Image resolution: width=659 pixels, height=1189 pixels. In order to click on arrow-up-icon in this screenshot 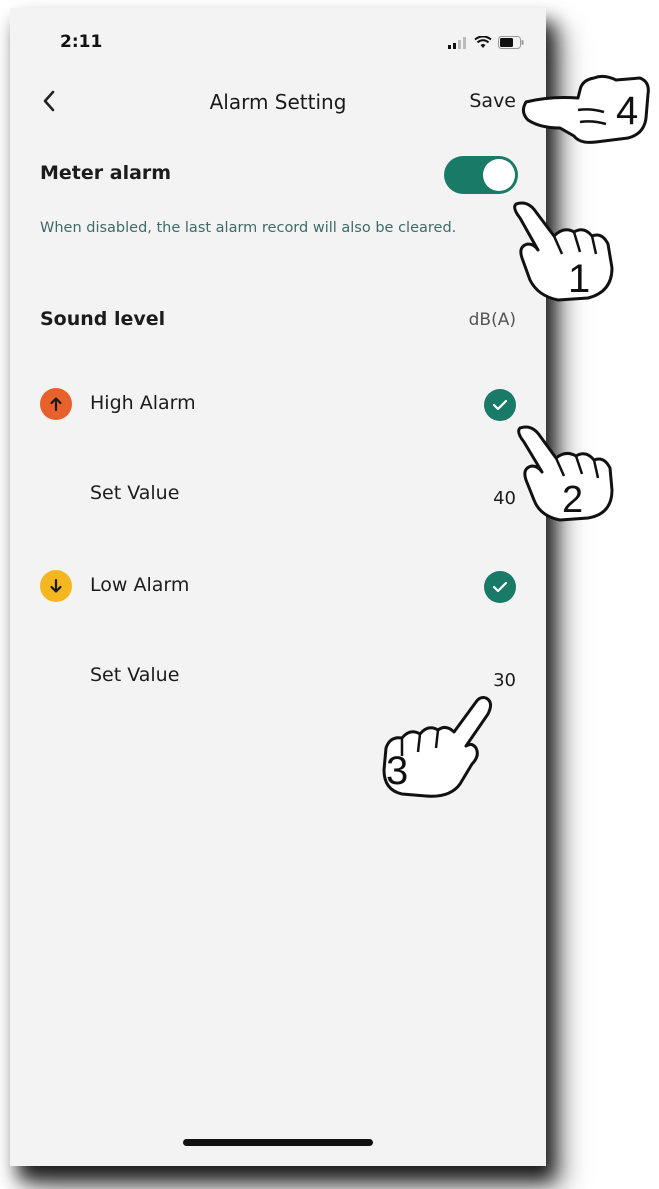, I will do `click(56, 404)`.